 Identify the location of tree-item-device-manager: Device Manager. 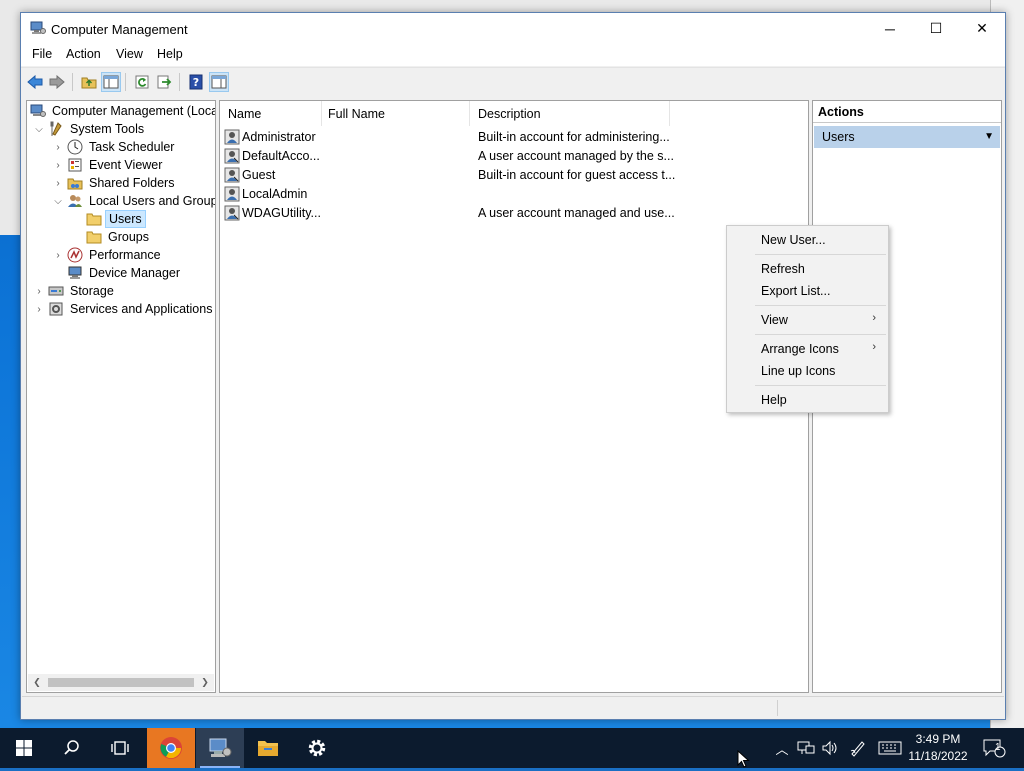
(125, 273).